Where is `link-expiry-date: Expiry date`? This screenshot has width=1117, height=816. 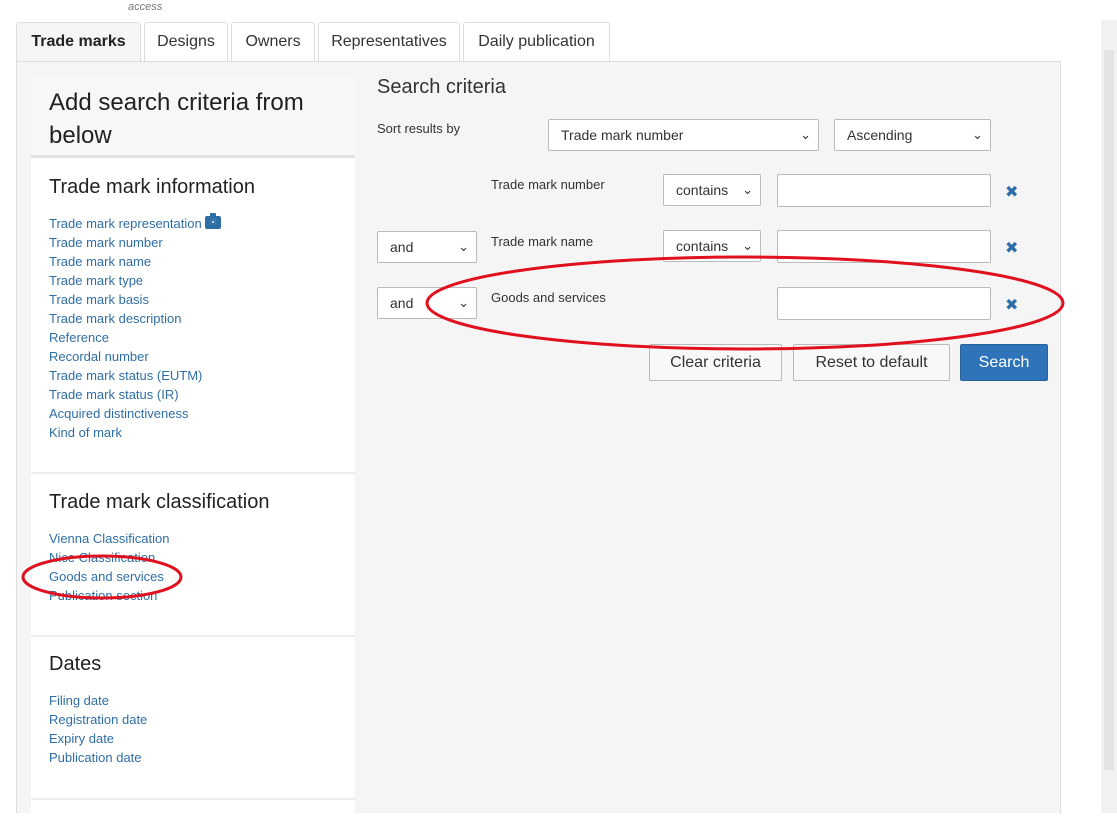 link-expiry-date: Expiry date is located at coordinates (98, 738).